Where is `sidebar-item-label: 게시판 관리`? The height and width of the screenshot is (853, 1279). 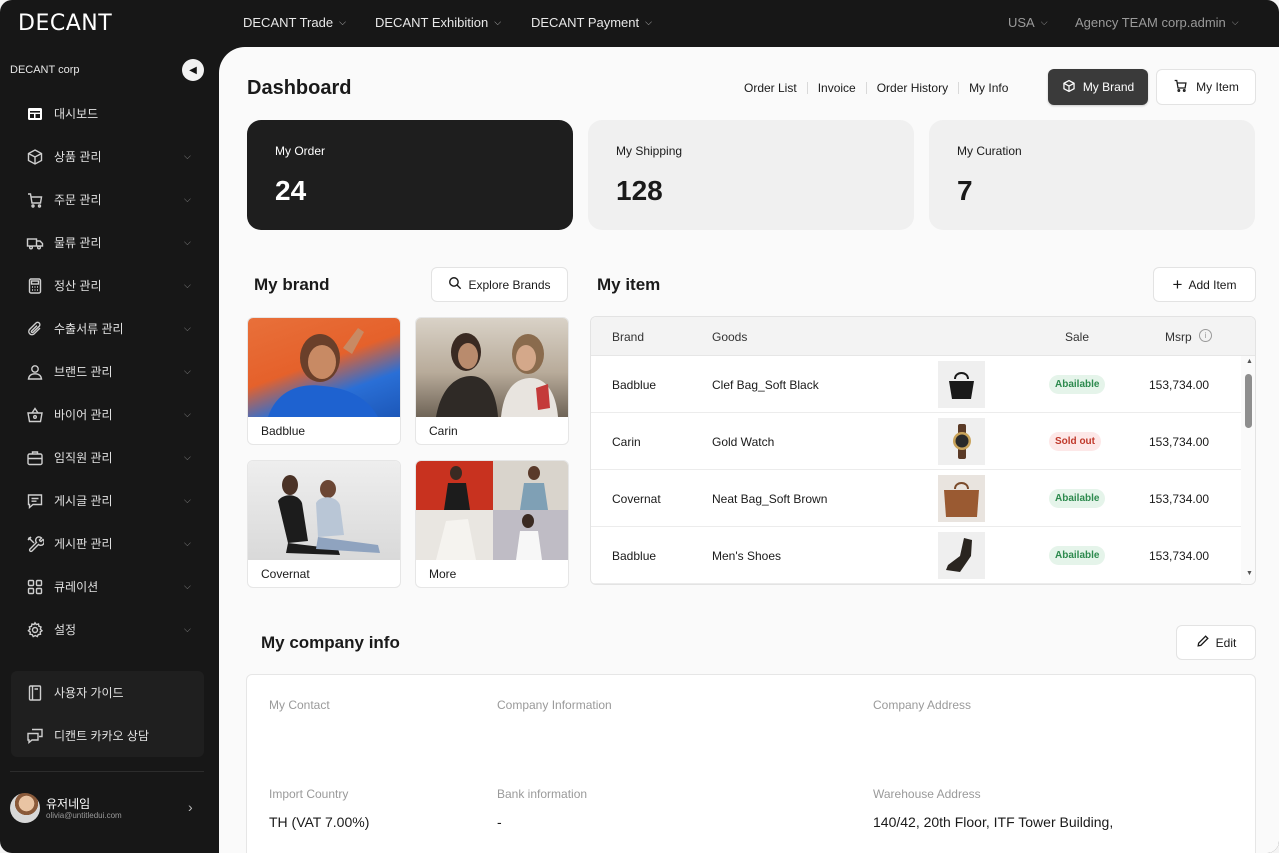 sidebar-item-label: 게시판 관리 is located at coordinates (83, 544).